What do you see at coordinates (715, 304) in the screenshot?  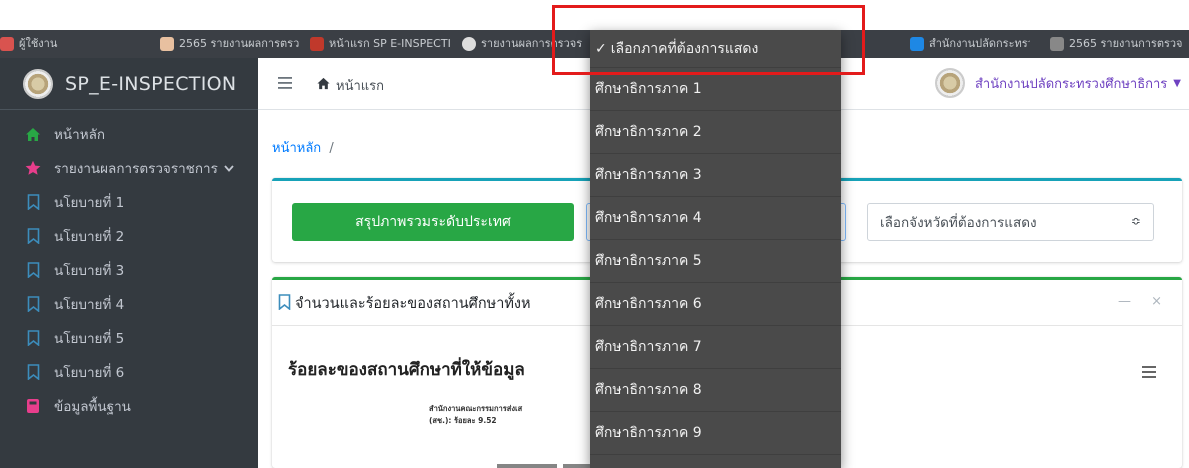 I see `dropdown-option: ศึกษาธิการภาค 6` at bounding box center [715, 304].